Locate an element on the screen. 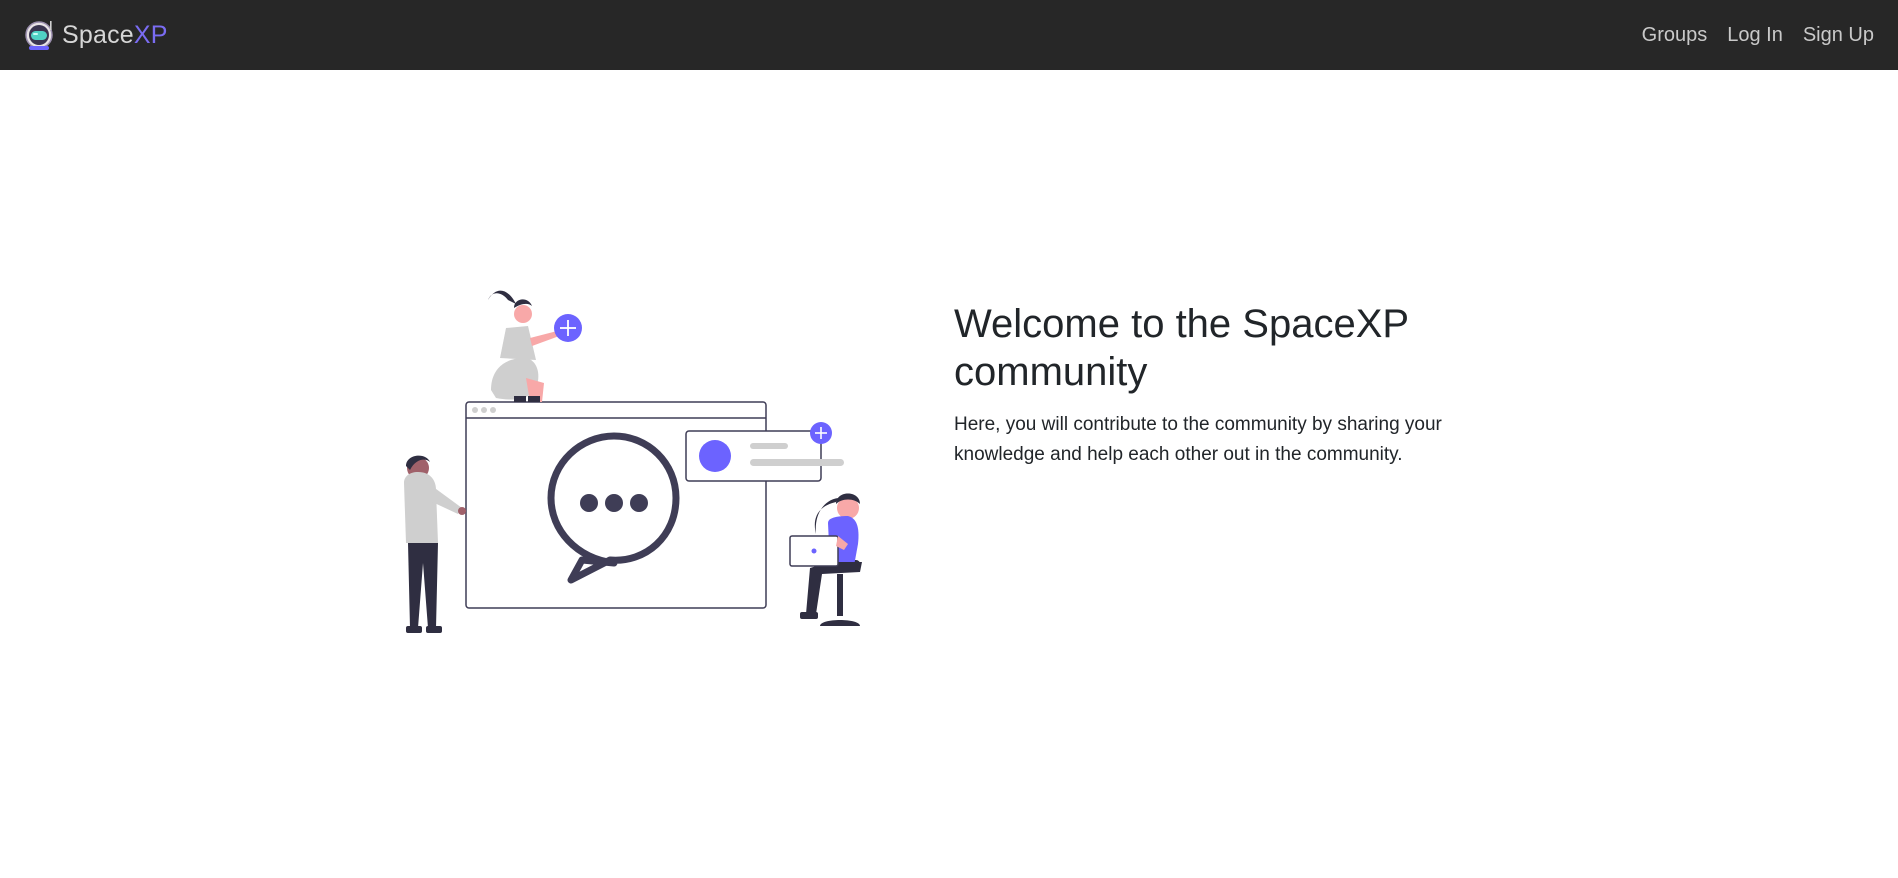 This screenshot has width=1898, height=878. nav-links: Groups Log In Sign Up is located at coordinates (1748, 35).